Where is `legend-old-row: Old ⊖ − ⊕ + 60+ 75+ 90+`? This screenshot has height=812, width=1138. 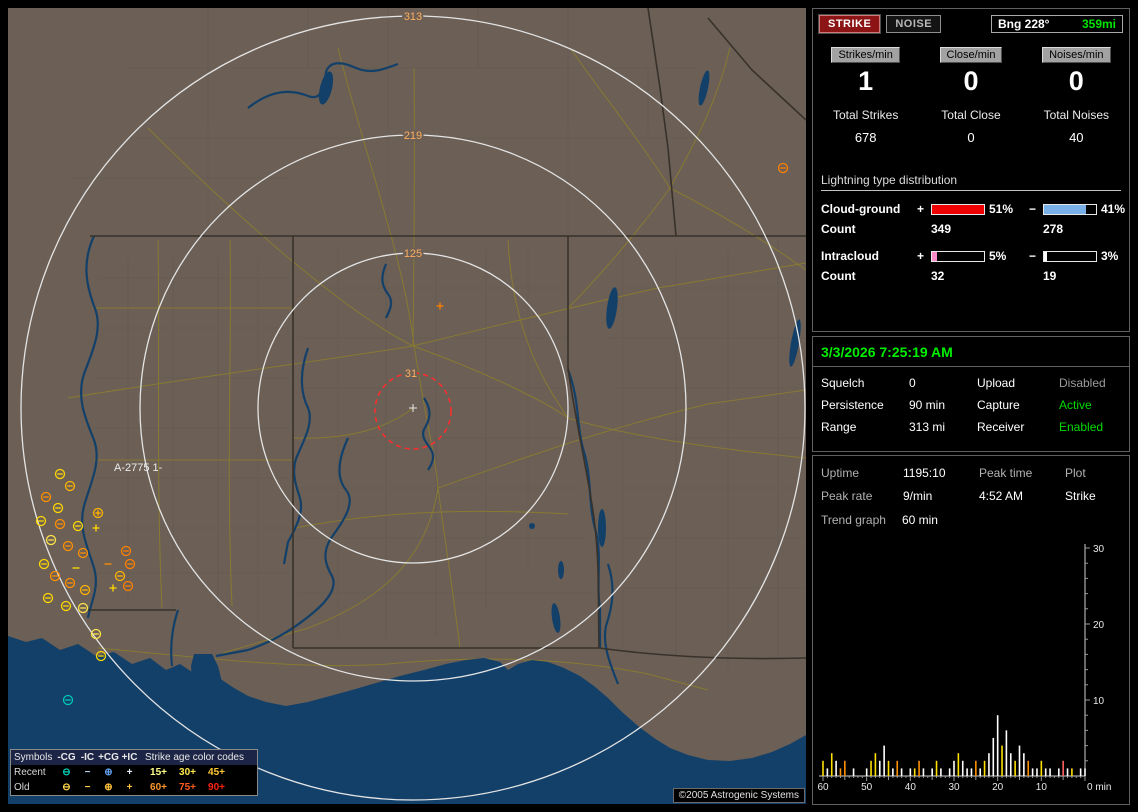
legend-old-row: Old ⊖ − ⊕ + 60+ 75+ 90+ is located at coordinates (134, 787).